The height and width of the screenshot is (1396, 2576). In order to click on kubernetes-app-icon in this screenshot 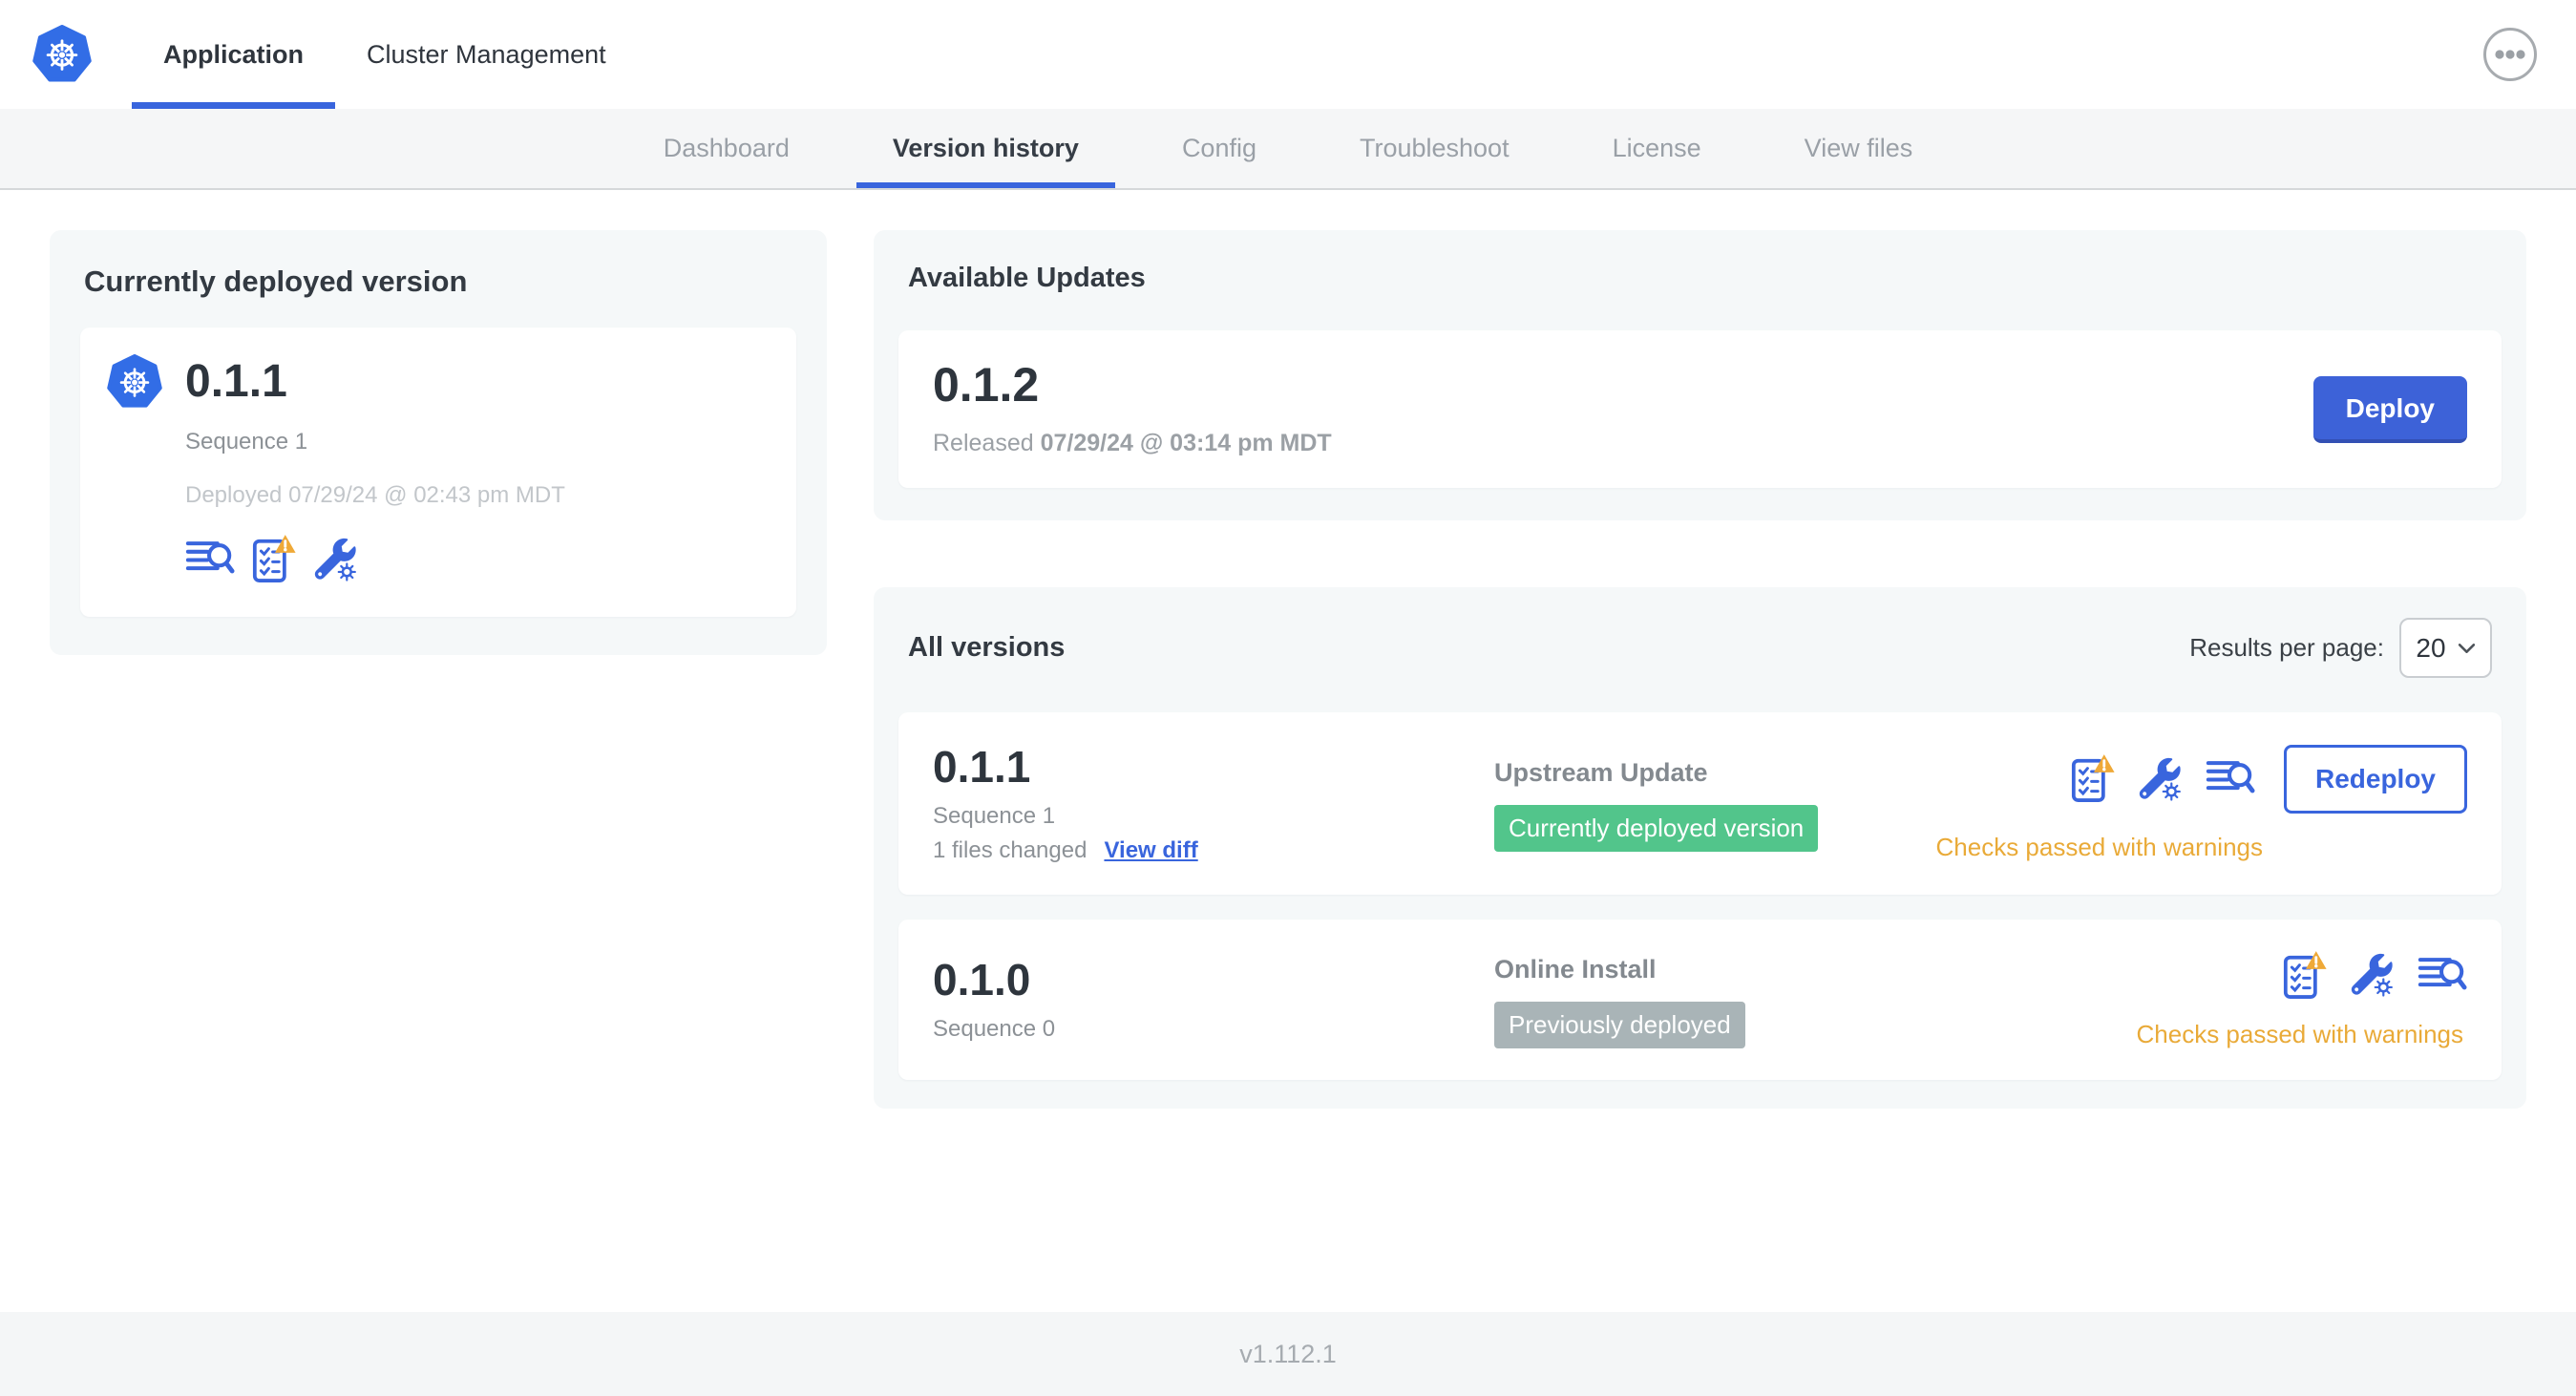, I will do `click(134, 382)`.